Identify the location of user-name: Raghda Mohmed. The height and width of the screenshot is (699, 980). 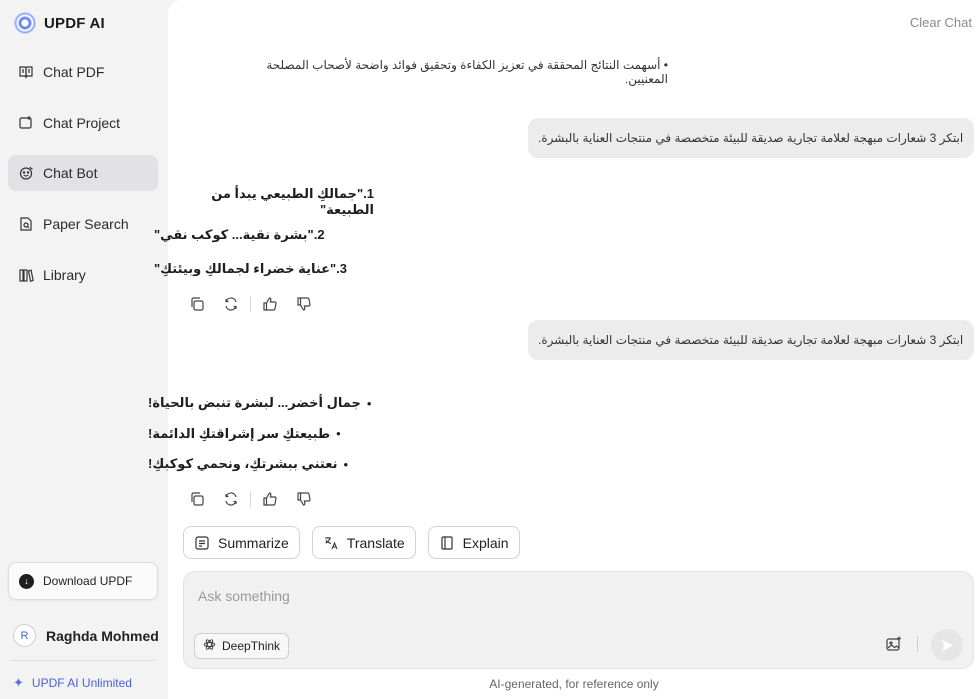
(102, 635).